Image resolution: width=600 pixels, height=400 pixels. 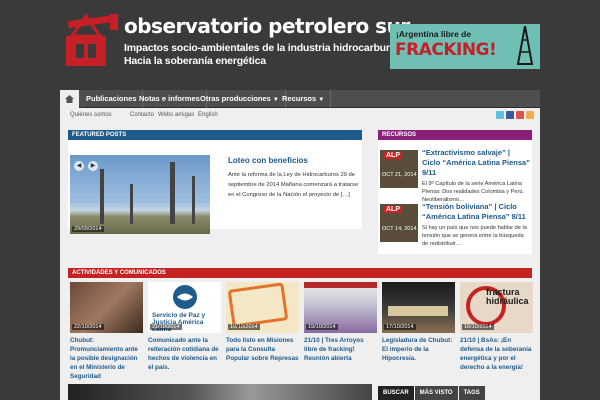 I want to click on nav-item-otras-producciones: Otras producciones ▼, so click(x=240, y=99).